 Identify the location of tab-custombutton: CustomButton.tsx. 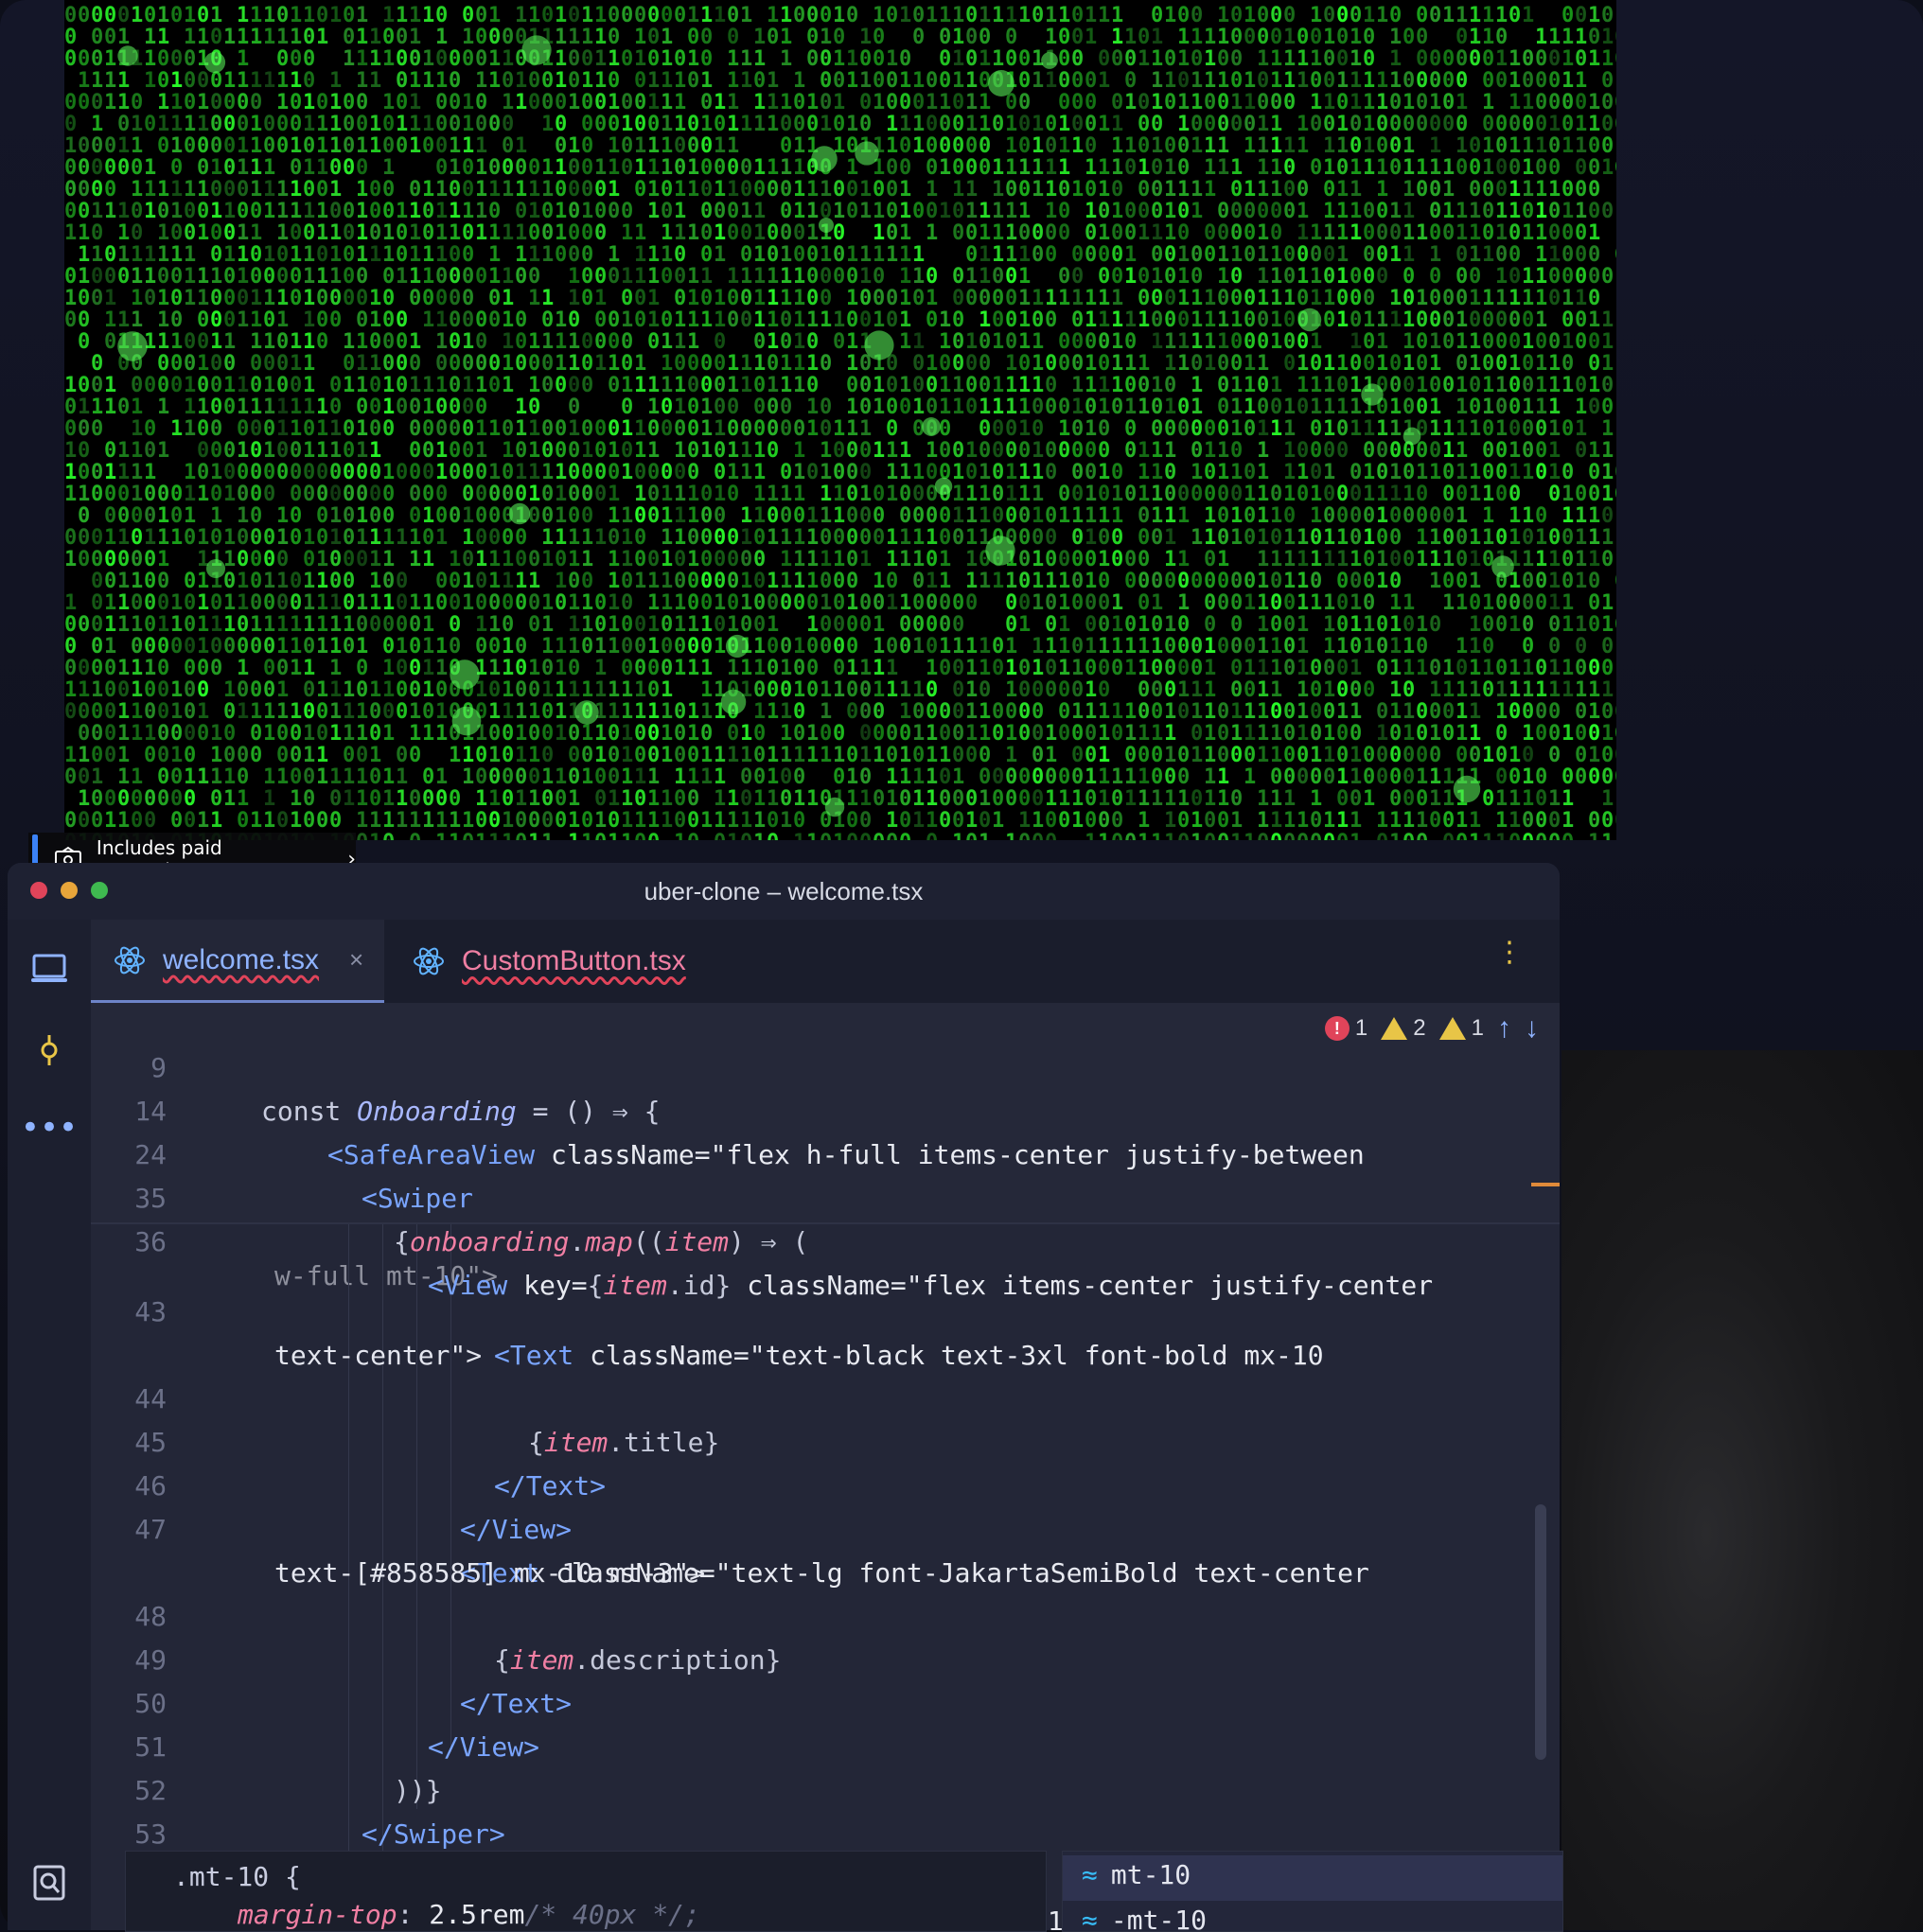
(549, 961).